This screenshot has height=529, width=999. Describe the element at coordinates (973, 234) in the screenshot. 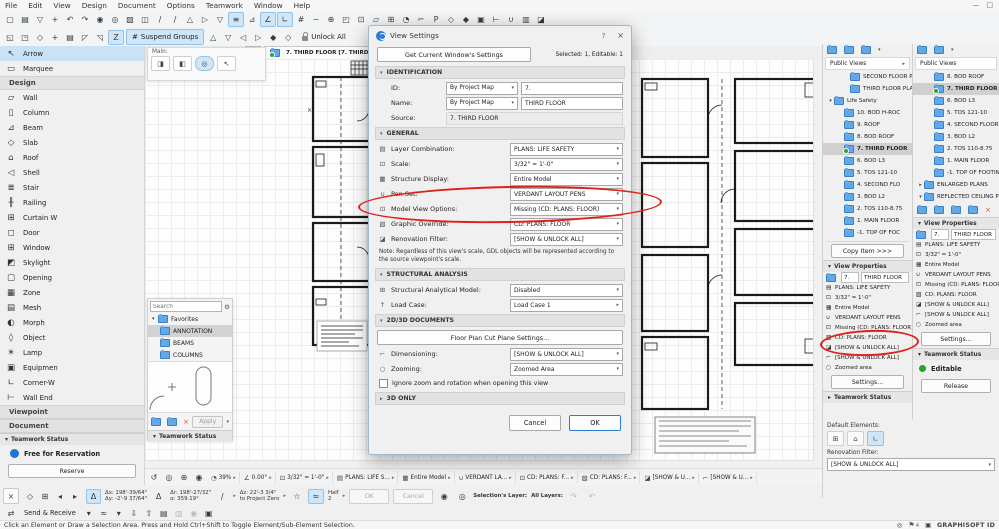

I see `view-name-field: THIRD FLOOR` at that location.